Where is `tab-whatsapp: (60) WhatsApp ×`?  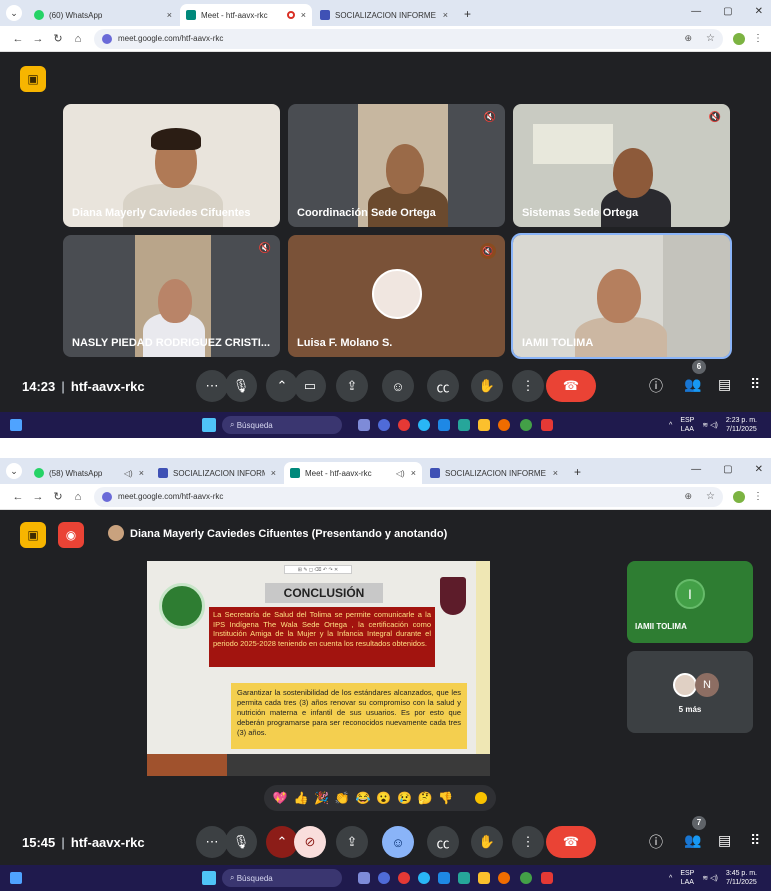 tab-whatsapp: (60) WhatsApp × is located at coordinates (103, 15).